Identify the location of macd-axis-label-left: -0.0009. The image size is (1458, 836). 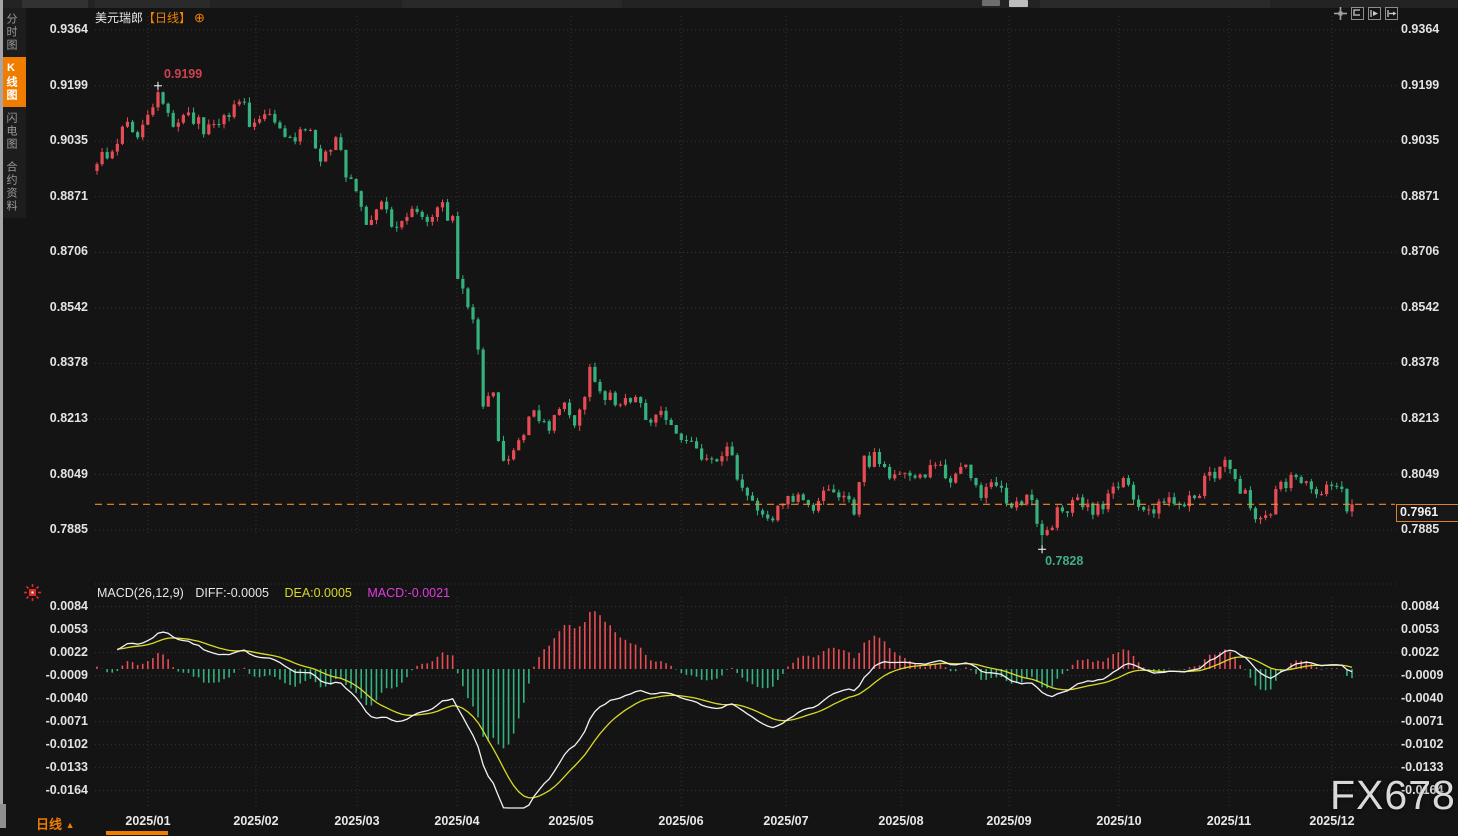
(66, 674).